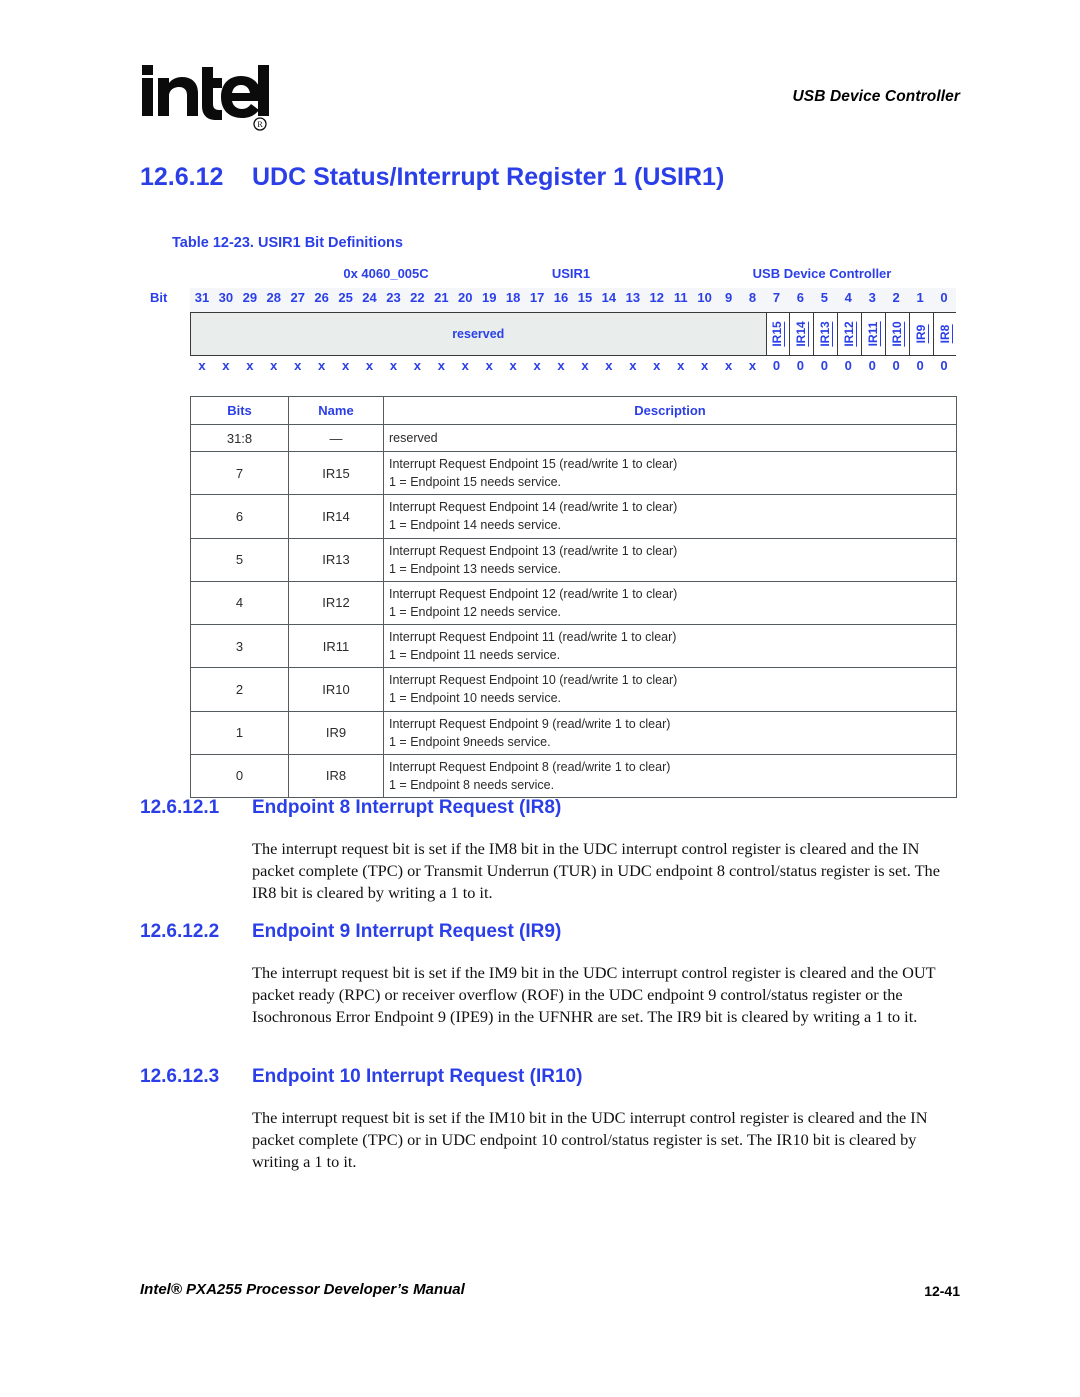  I want to click on field-label-ir8: IR8, so click(945, 334).